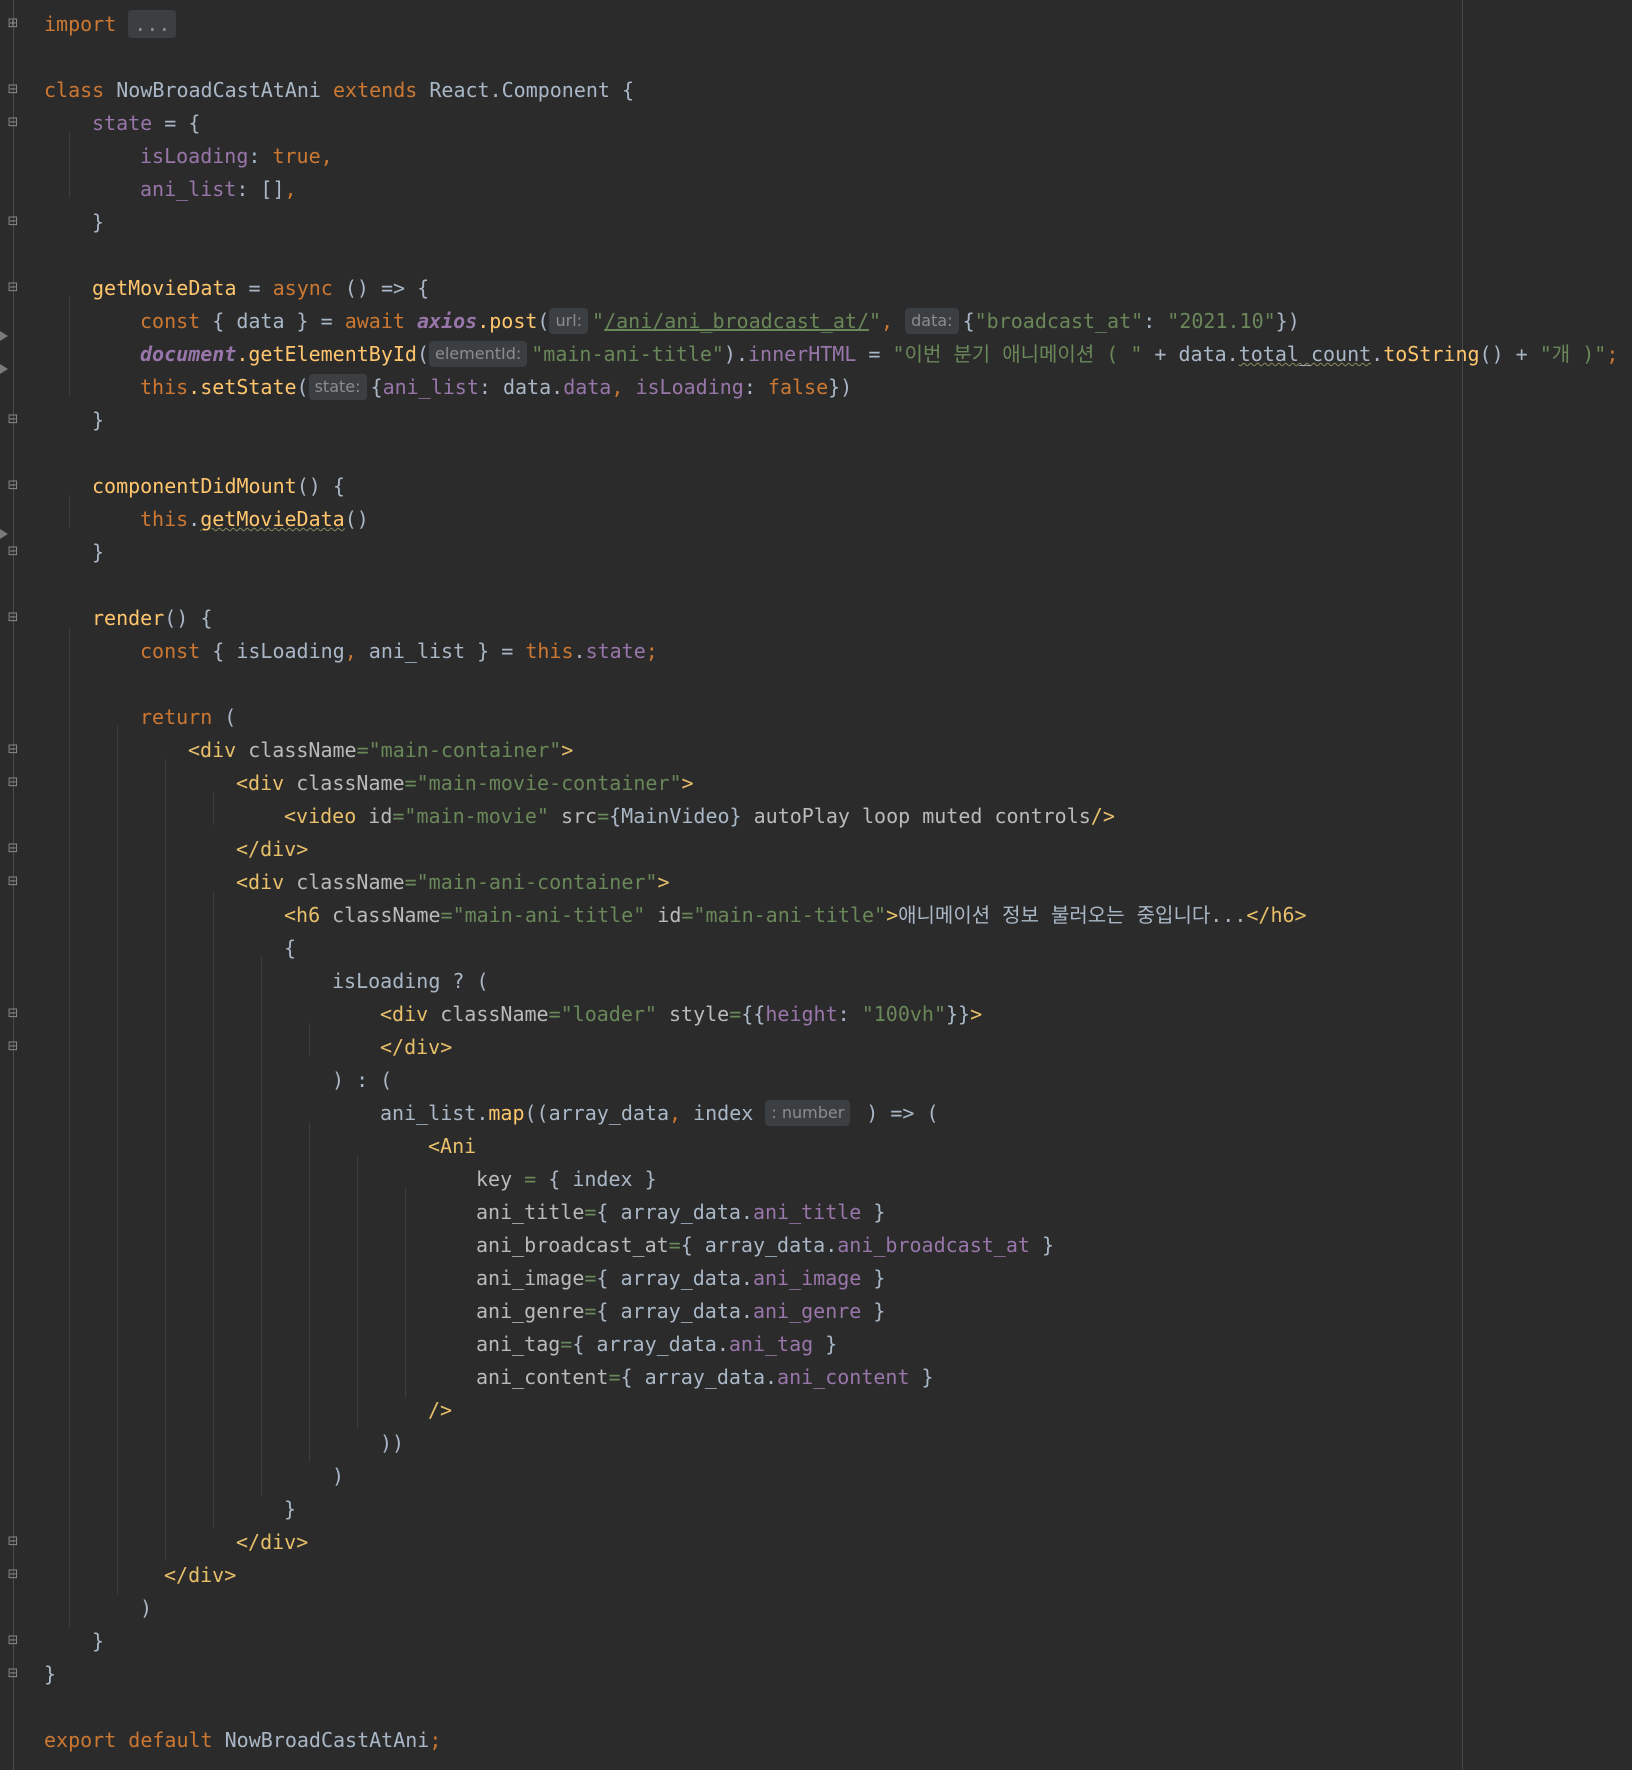 The image size is (1632, 1770). What do you see at coordinates (376, 387) in the screenshot?
I see `brace: {` at bounding box center [376, 387].